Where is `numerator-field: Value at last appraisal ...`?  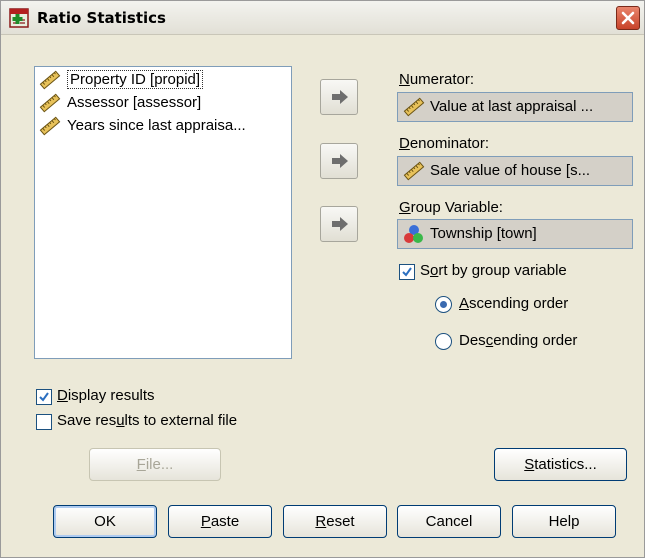 numerator-field: Value at last appraisal ... is located at coordinates (515, 107).